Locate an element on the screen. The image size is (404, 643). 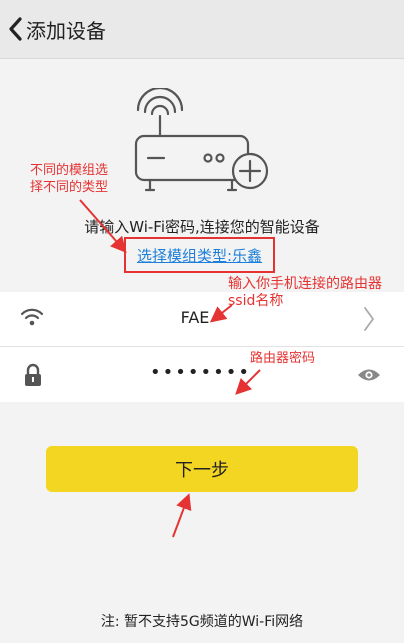
arrow-to-next-button is located at coordinates (182, 515).